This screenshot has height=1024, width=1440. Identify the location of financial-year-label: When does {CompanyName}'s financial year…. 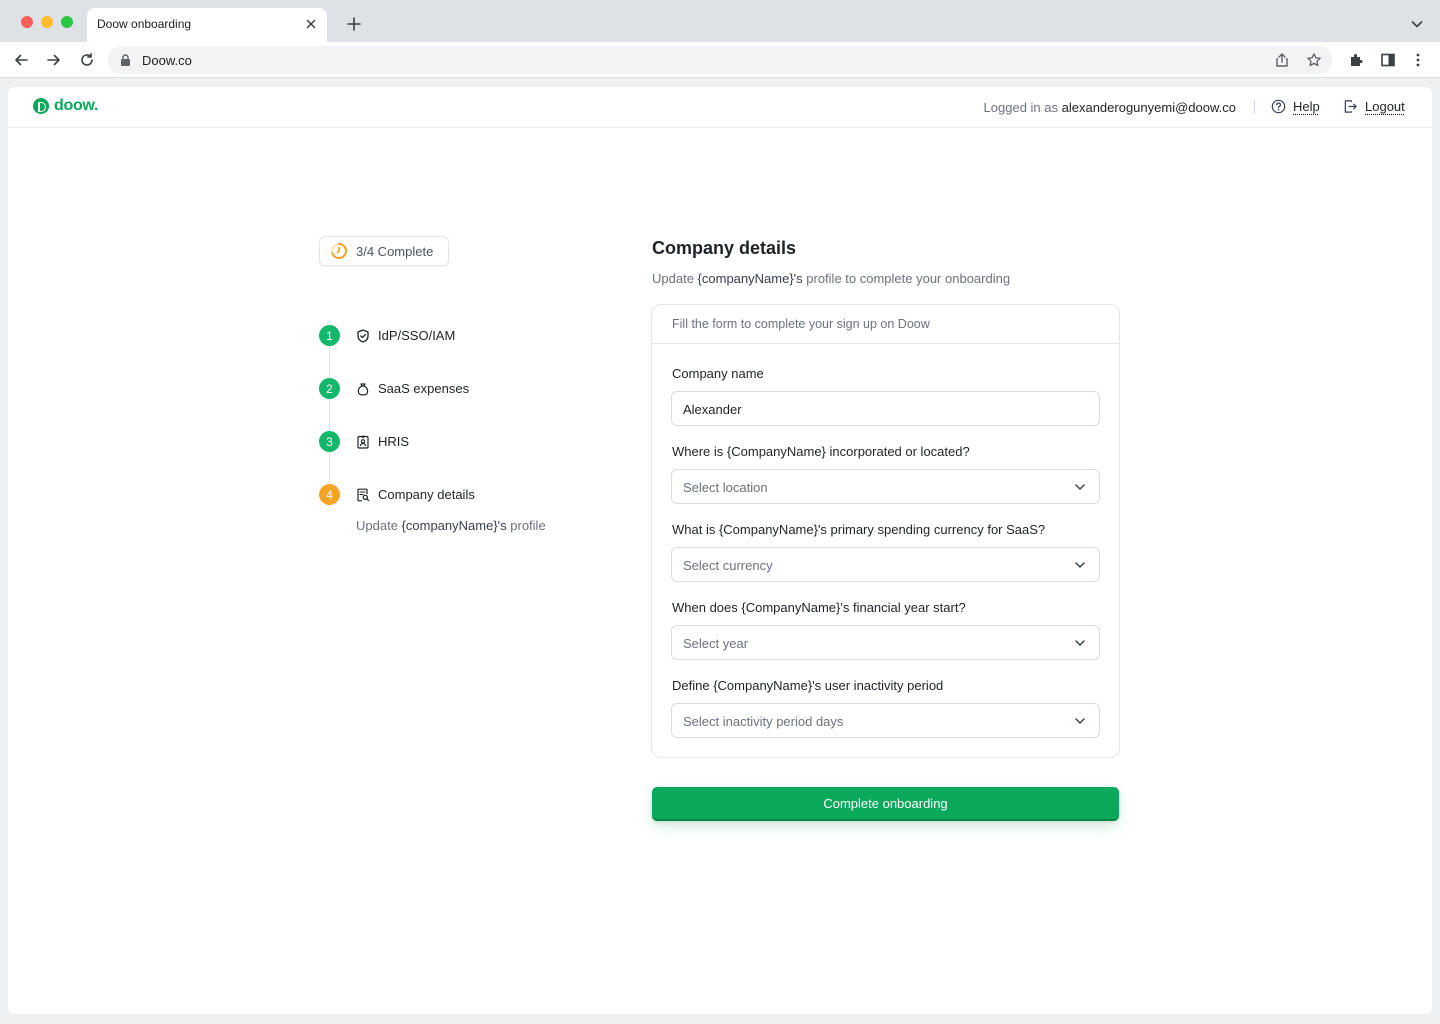
(819, 607).